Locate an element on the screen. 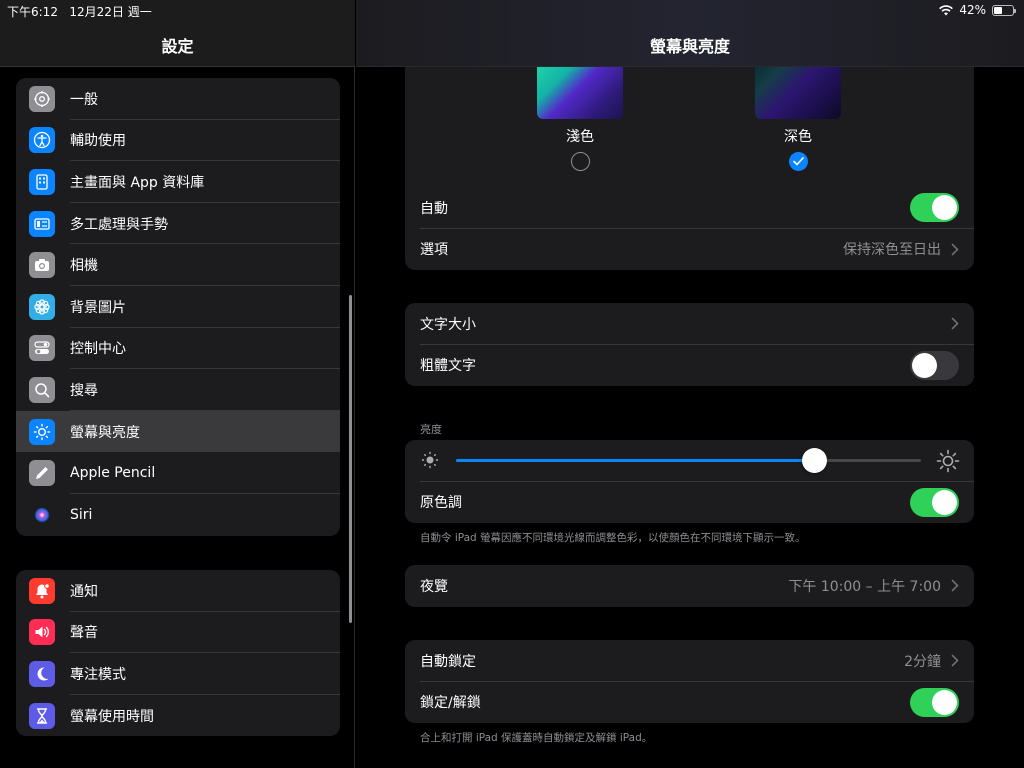 This screenshot has height=768, width=1024. multitasking-icon is located at coordinates (42, 223).